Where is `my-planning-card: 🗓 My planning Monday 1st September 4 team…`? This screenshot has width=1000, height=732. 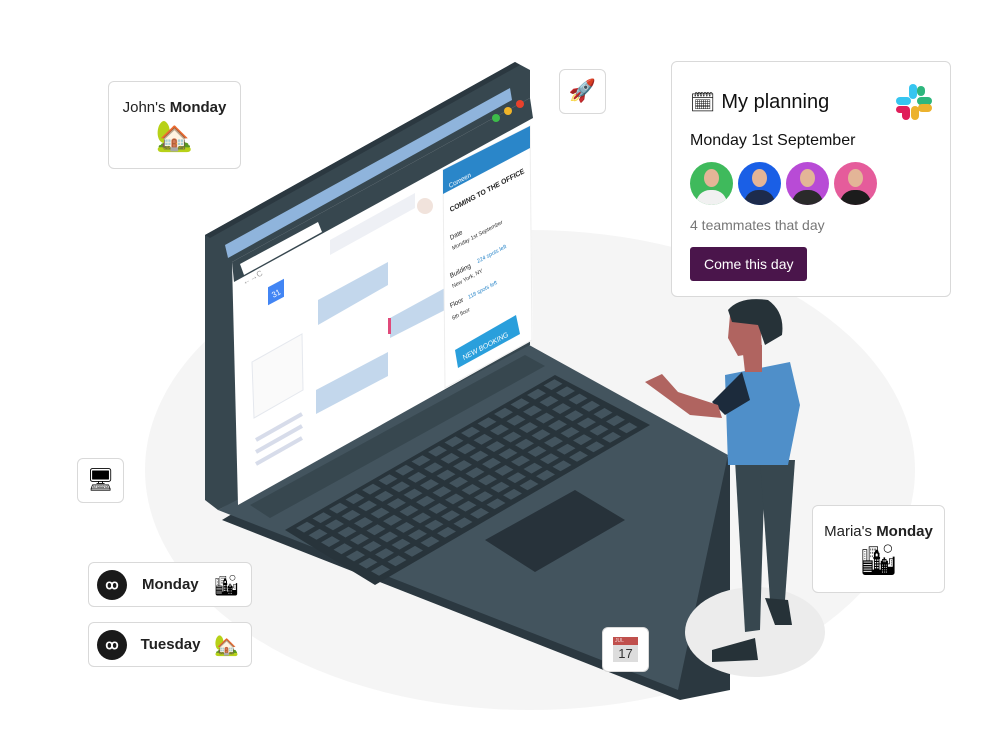
my-planning-card: 🗓 My planning Monday 1st September 4 team… is located at coordinates (811, 179).